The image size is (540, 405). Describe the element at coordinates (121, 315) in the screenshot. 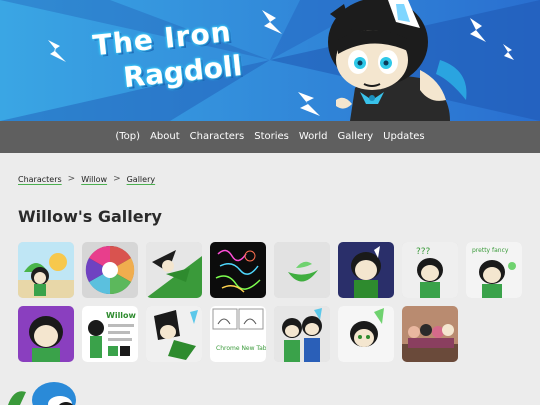

I see `thumb-caption-ref: Willow` at that location.